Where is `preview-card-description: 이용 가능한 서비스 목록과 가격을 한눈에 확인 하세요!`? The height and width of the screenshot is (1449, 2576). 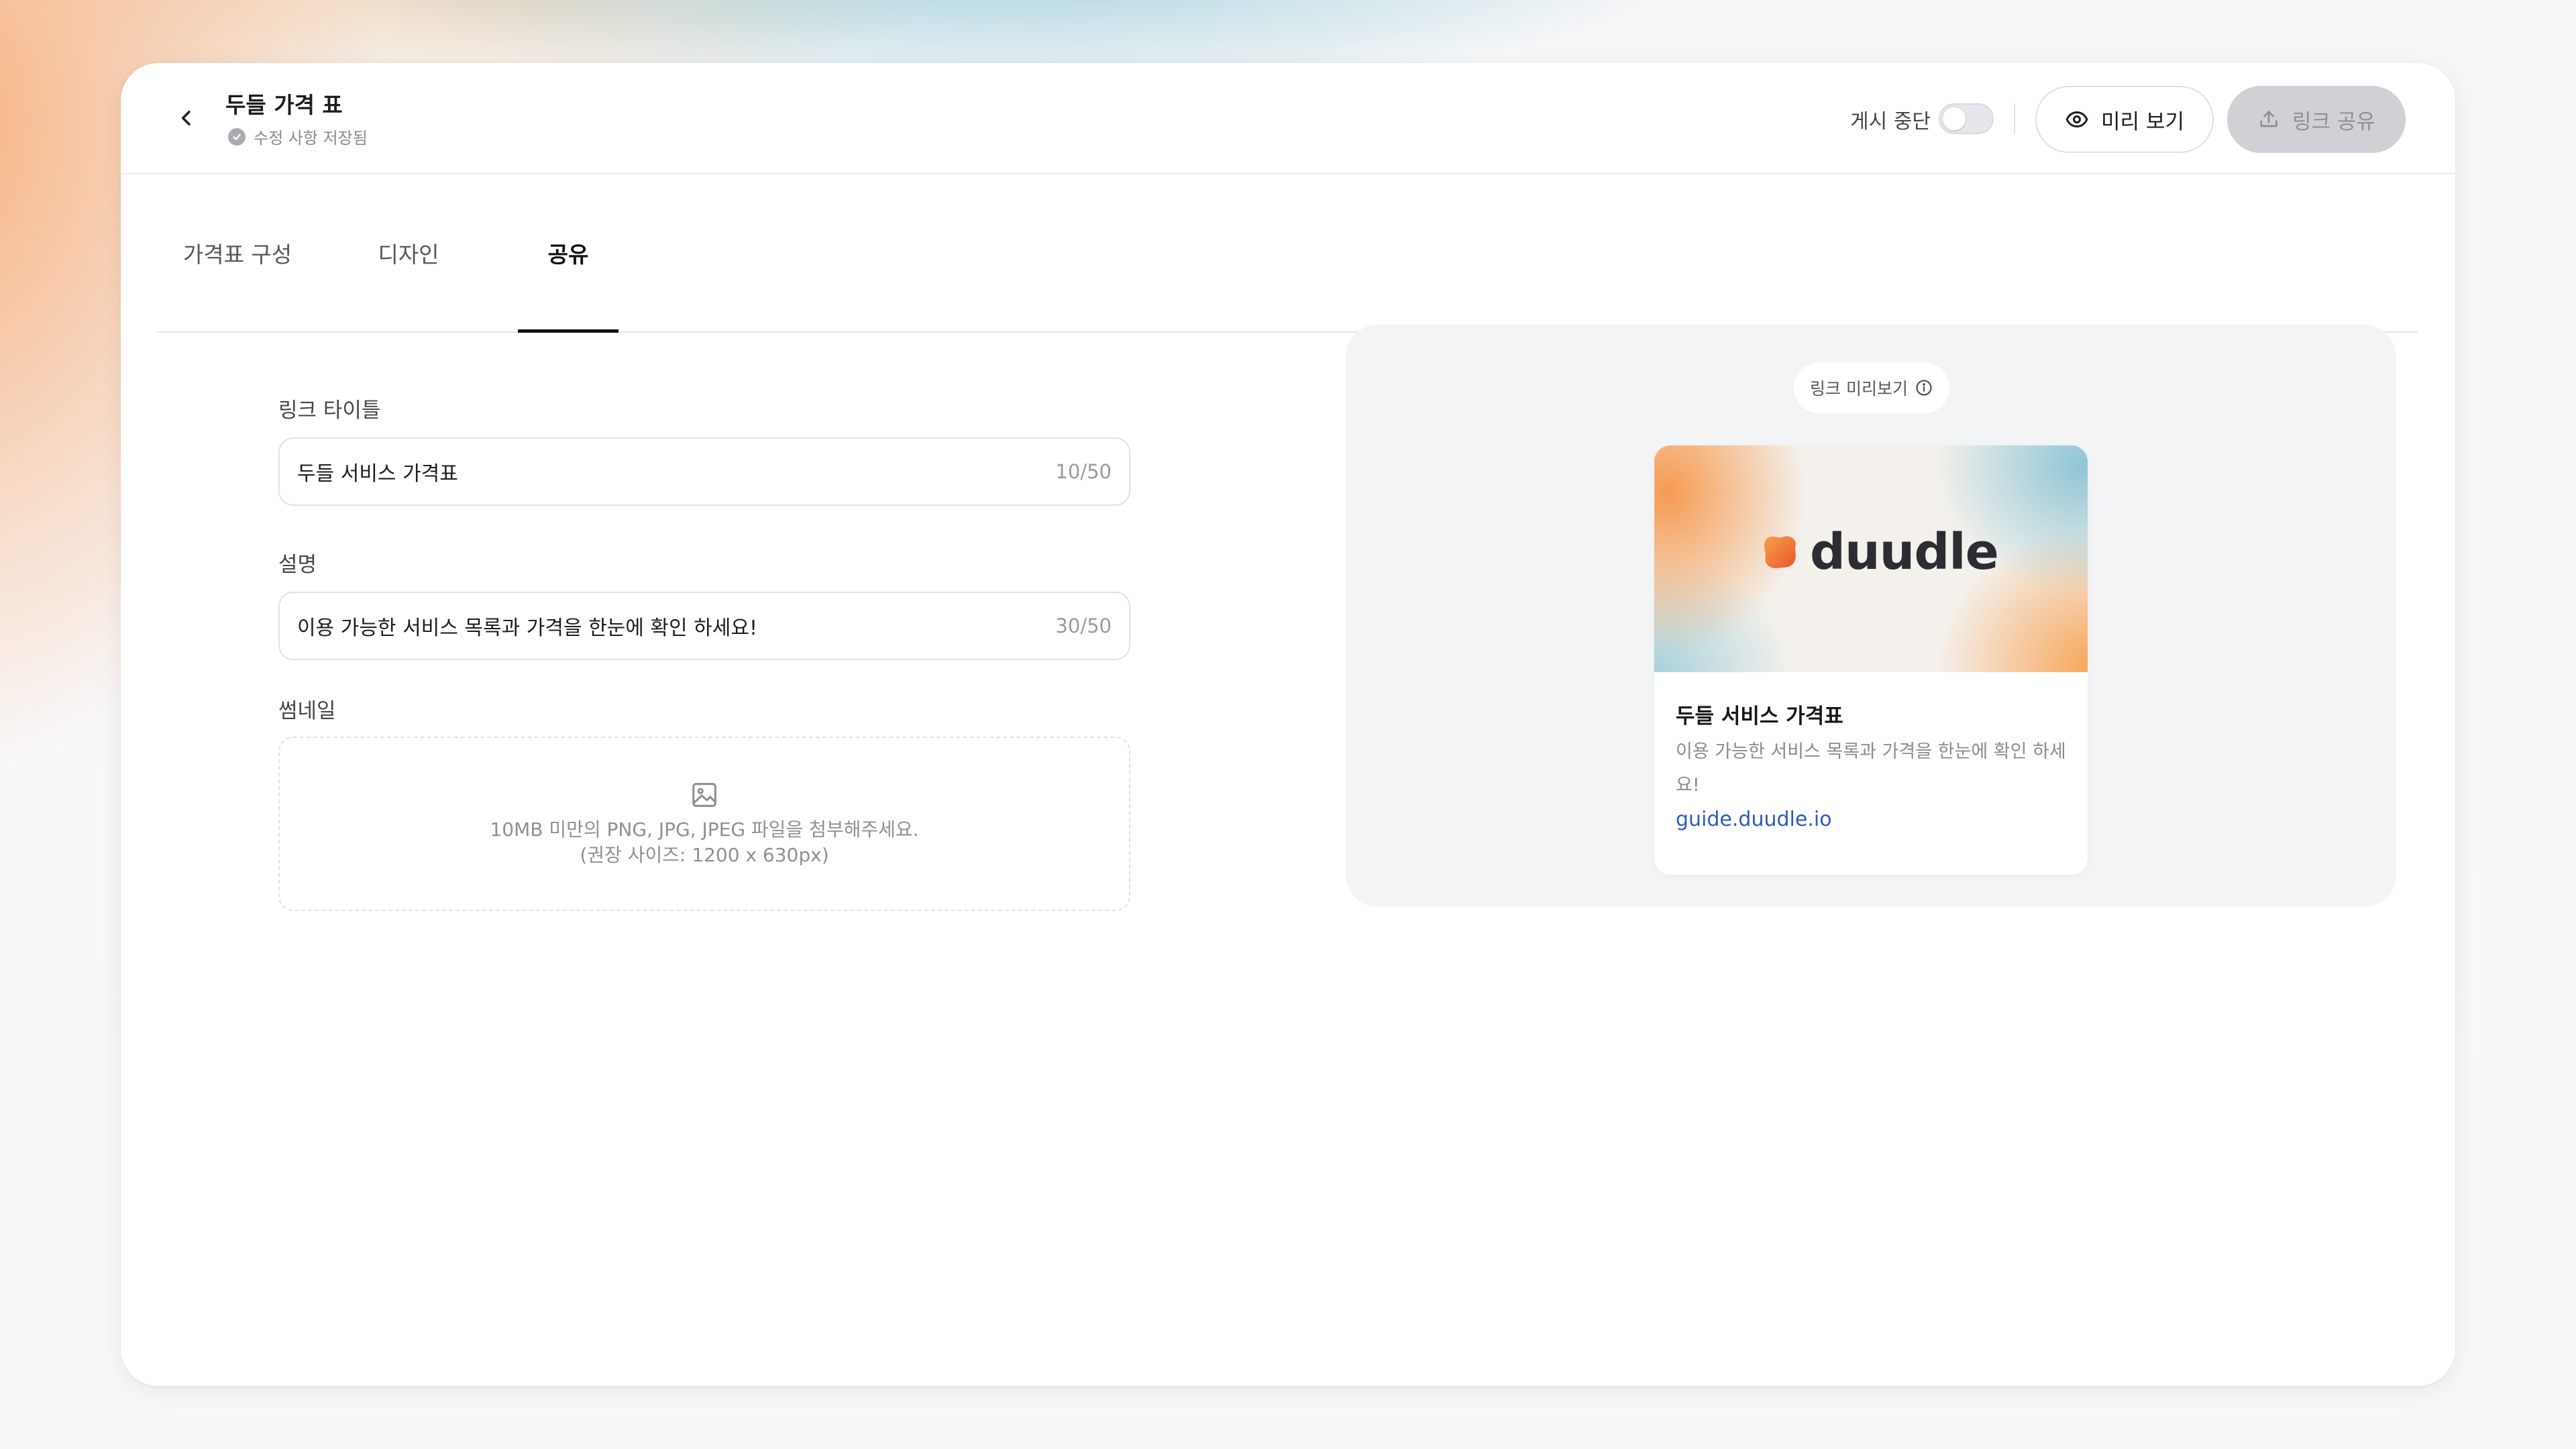
preview-card-description: 이용 가능한 서비스 목록과 가격을 한눈에 확인 하세요! is located at coordinates (1871, 768).